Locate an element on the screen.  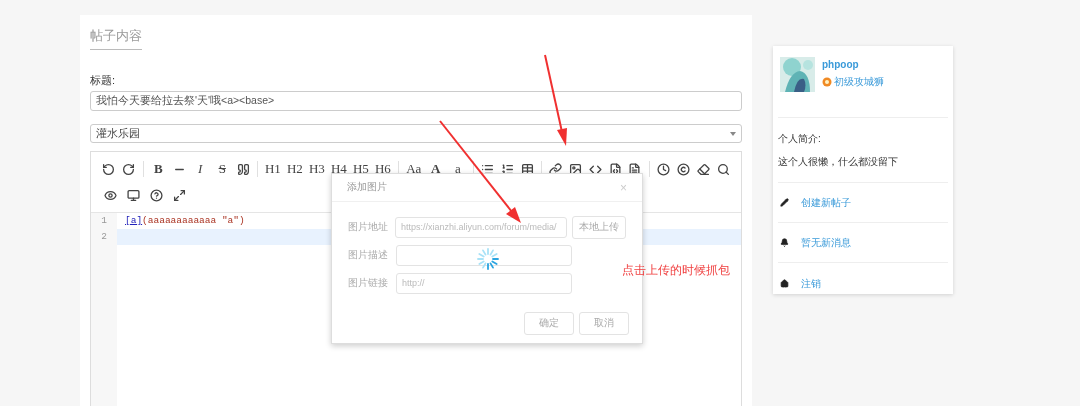
field-label: 图片地址 is located at coordinates (368, 226).